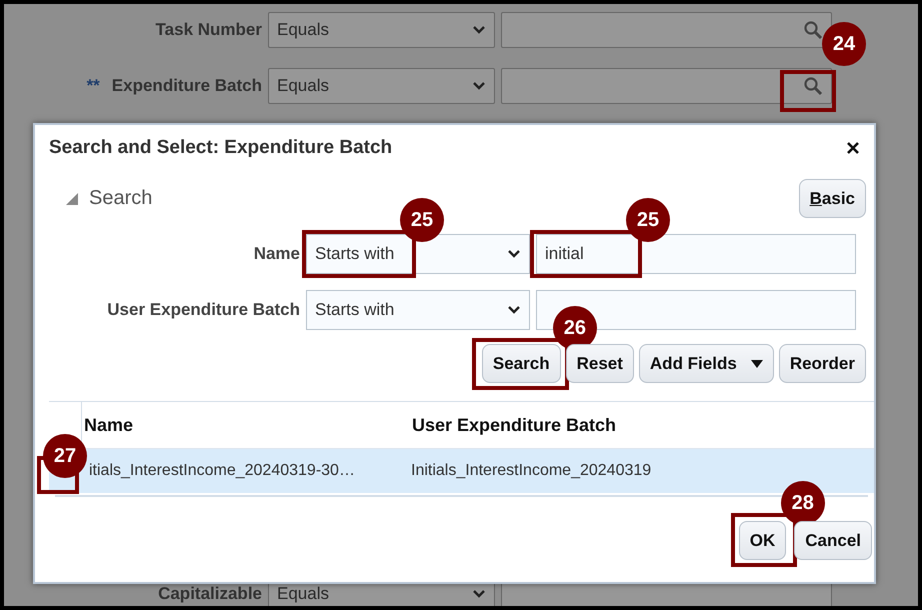  Describe the element at coordinates (109, 425) in the screenshot. I see `column-header: Name` at that location.